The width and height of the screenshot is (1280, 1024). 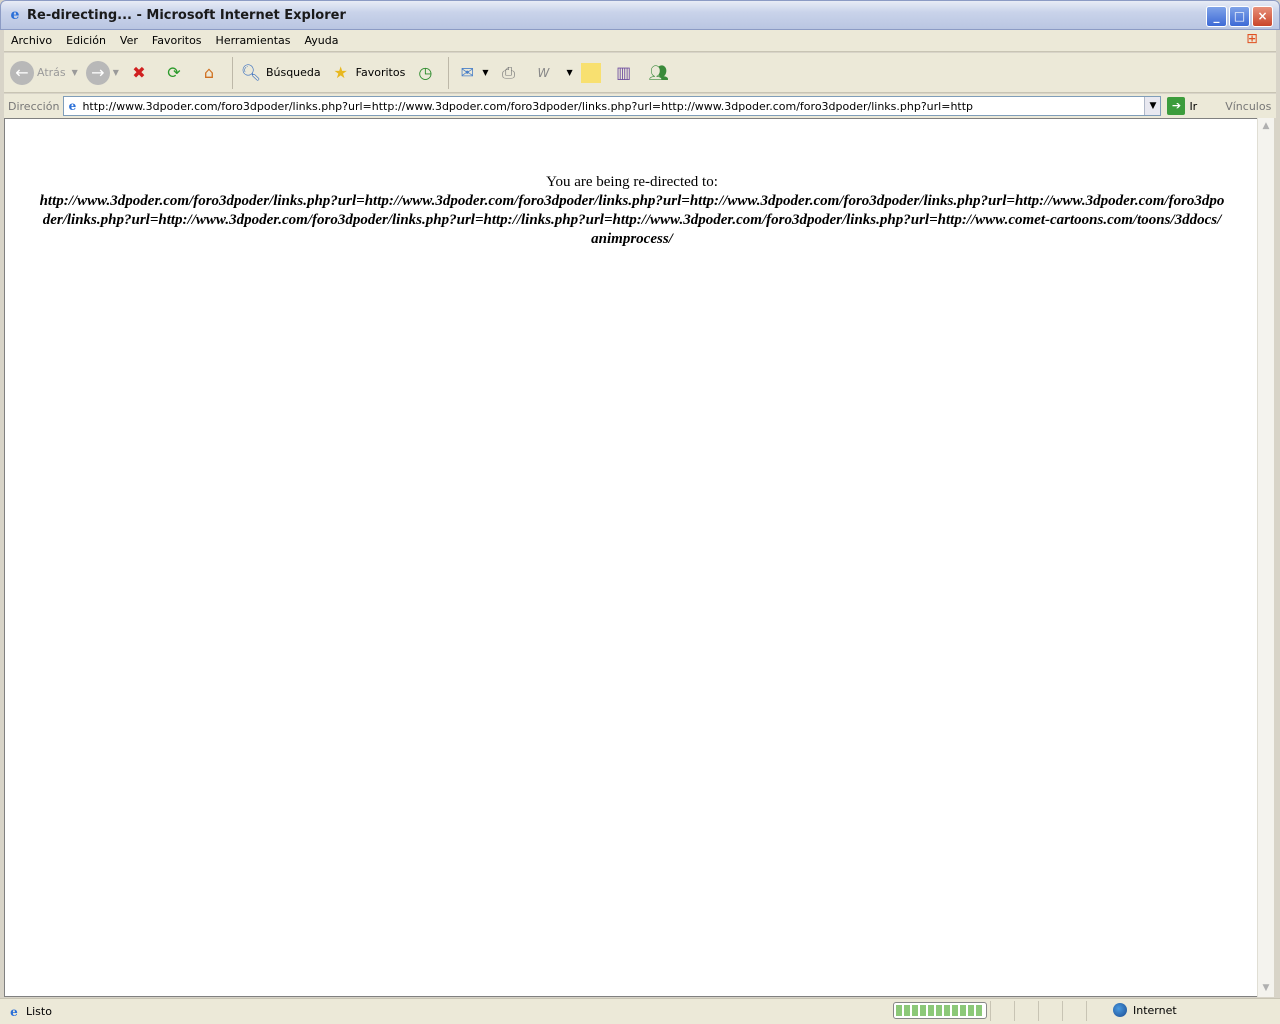 What do you see at coordinates (940, 1010) in the screenshot?
I see `progress-bar` at bounding box center [940, 1010].